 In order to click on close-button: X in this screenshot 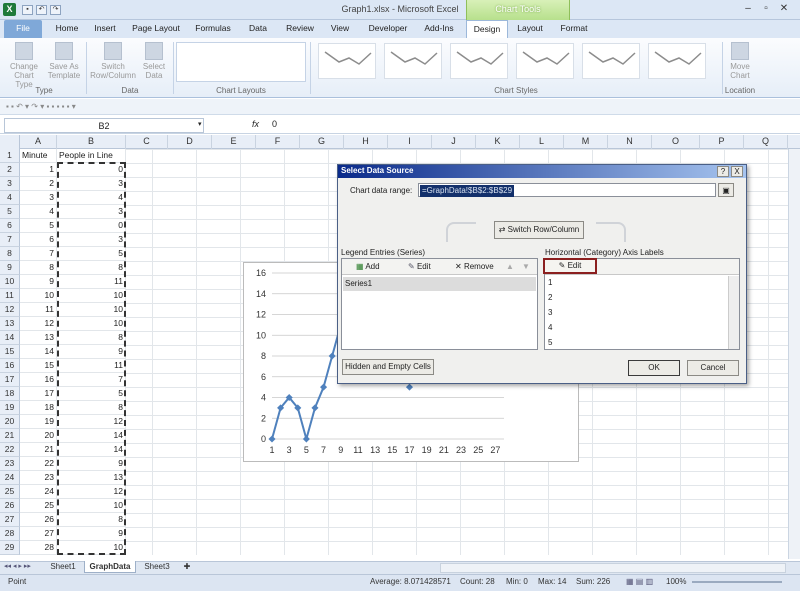, I will do `click(737, 171)`.